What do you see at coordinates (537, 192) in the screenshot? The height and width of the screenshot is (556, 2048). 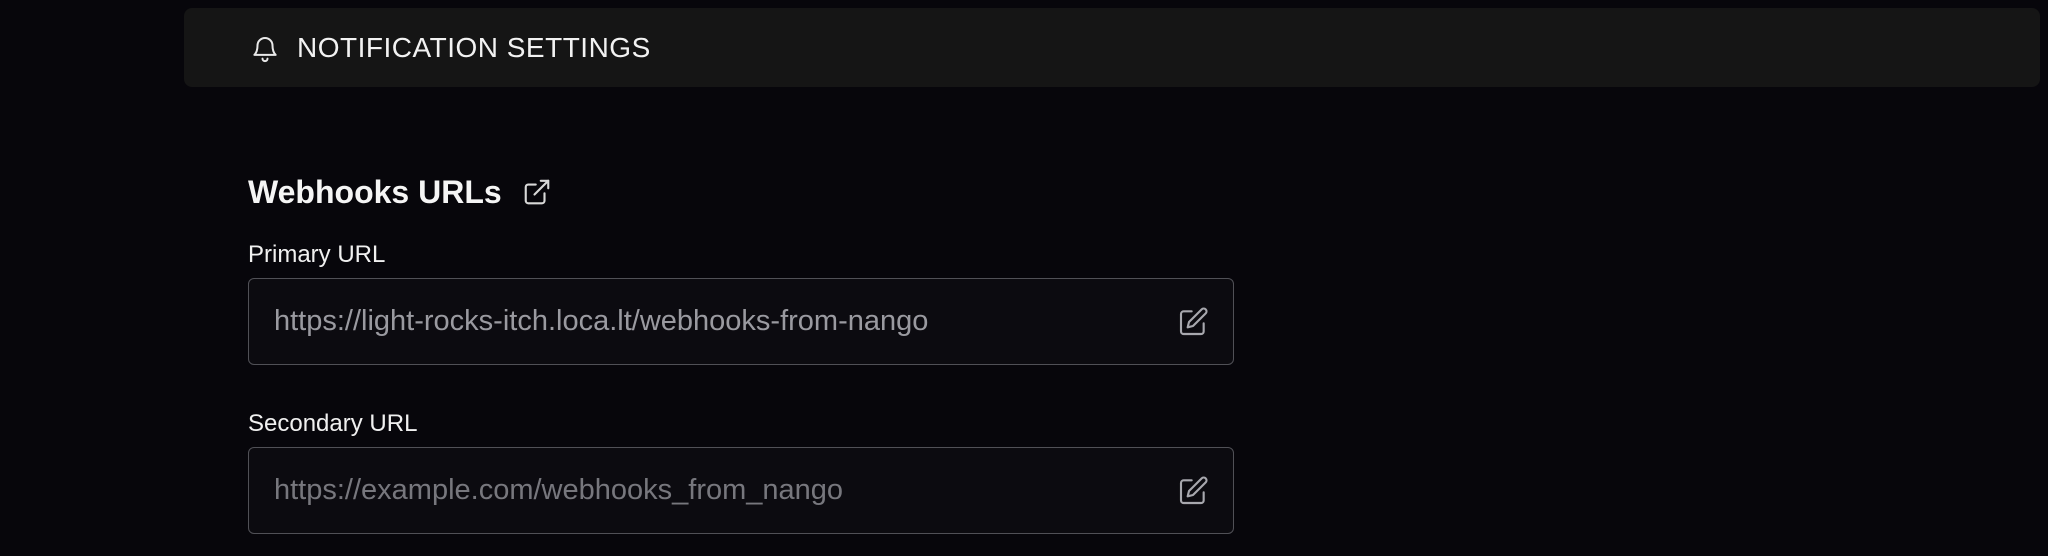 I see `external-link-icon` at bounding box center [537, 192].